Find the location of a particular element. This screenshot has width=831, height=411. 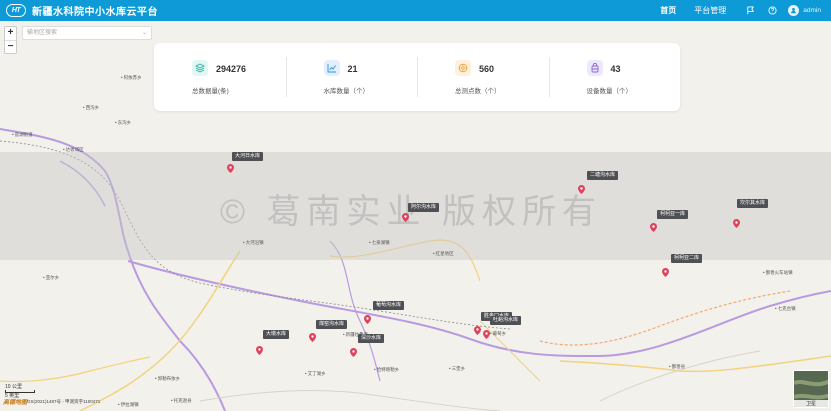

place-label: 亚尔乡 is located at coordinates (51, 278).